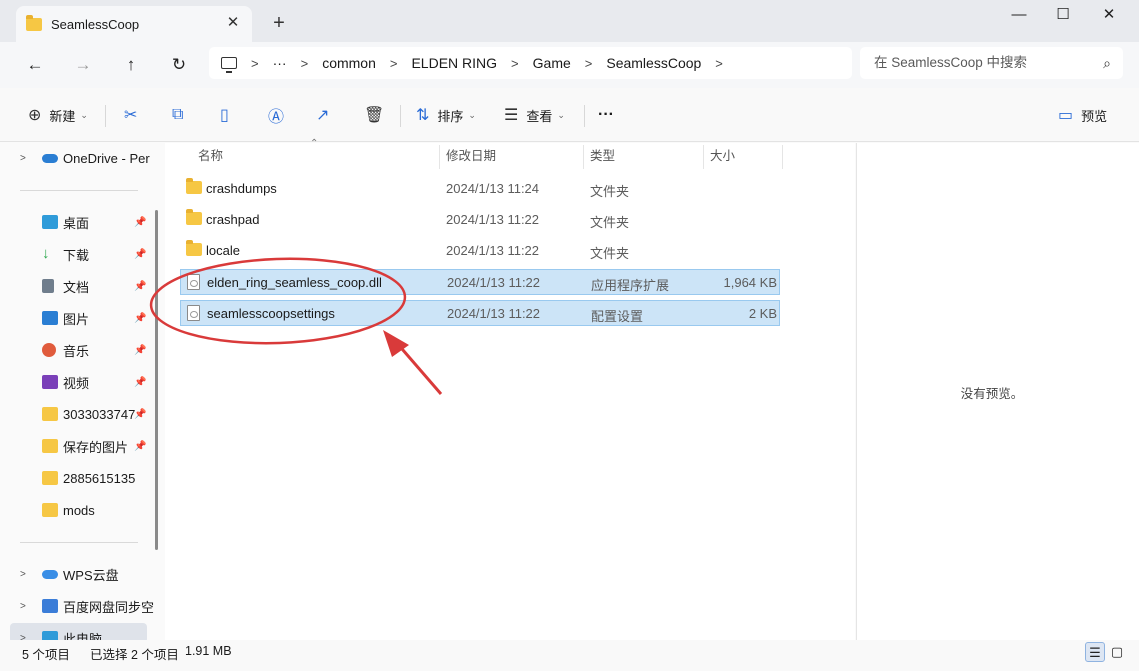  I want to click on sidebar-item-desktop: 桌面 📌, so click(75, 222).